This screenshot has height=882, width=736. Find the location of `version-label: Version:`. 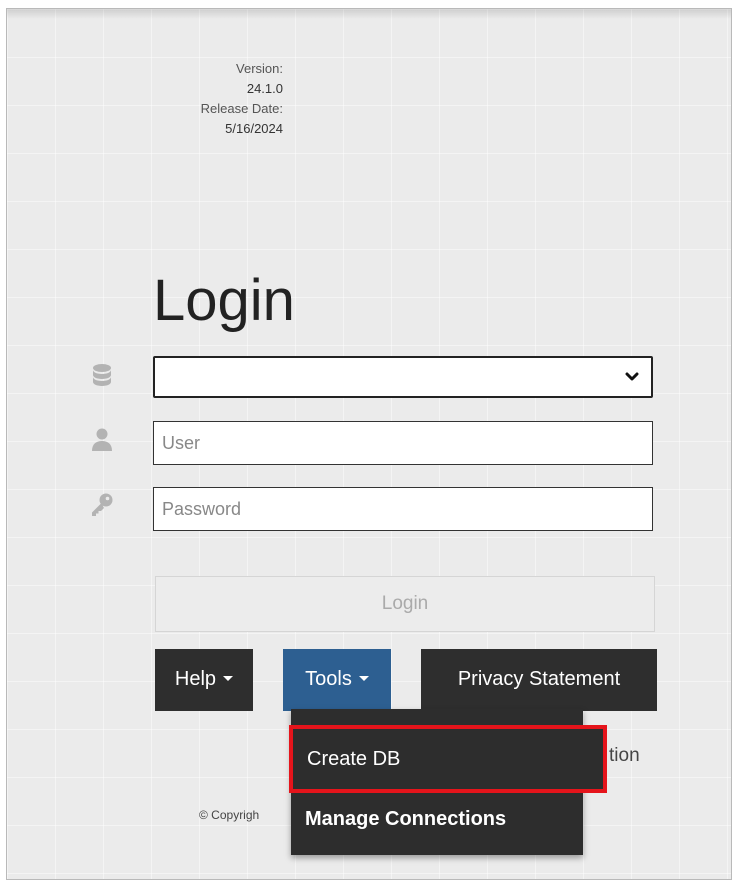

version-label: Version: is located at coordinates (259, 68).